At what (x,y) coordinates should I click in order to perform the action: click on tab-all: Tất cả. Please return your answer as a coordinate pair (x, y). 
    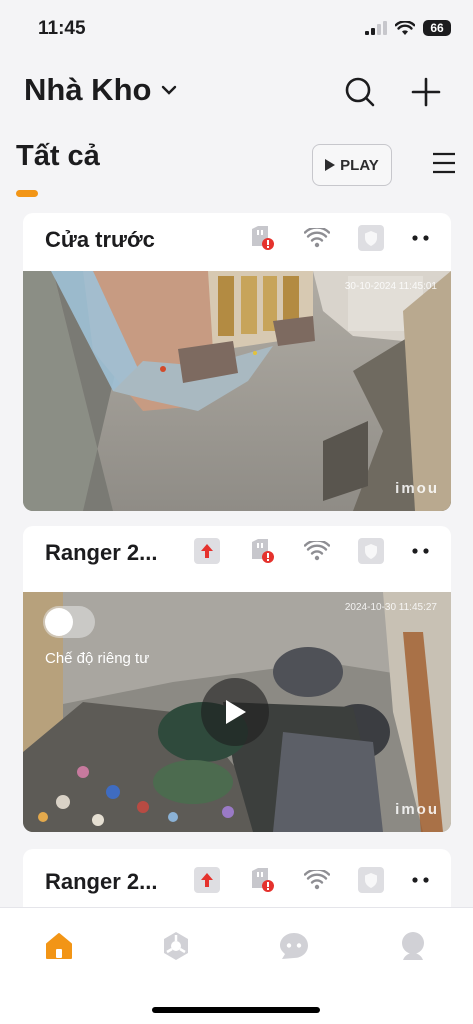
    Looking at the image, I should click on (58, 156).